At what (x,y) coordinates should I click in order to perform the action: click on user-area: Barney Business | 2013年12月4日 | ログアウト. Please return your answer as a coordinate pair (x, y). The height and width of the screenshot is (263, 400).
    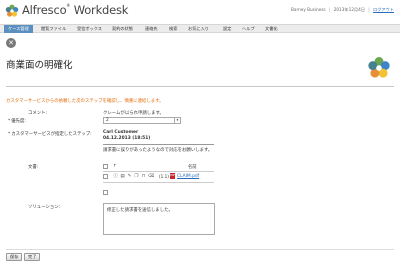
    Looking at the image, I should click on (342, 10).